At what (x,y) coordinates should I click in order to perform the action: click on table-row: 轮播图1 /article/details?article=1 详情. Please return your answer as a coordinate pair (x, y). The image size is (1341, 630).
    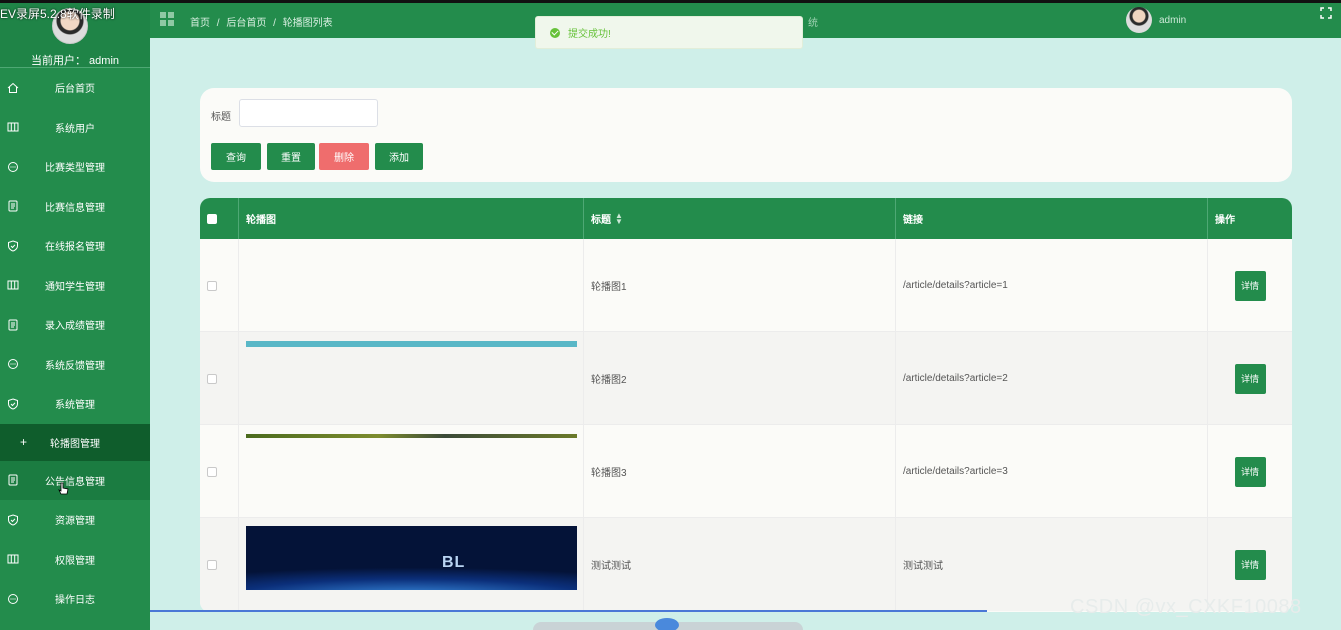
    Looking at the image, I should click on (746, 285).